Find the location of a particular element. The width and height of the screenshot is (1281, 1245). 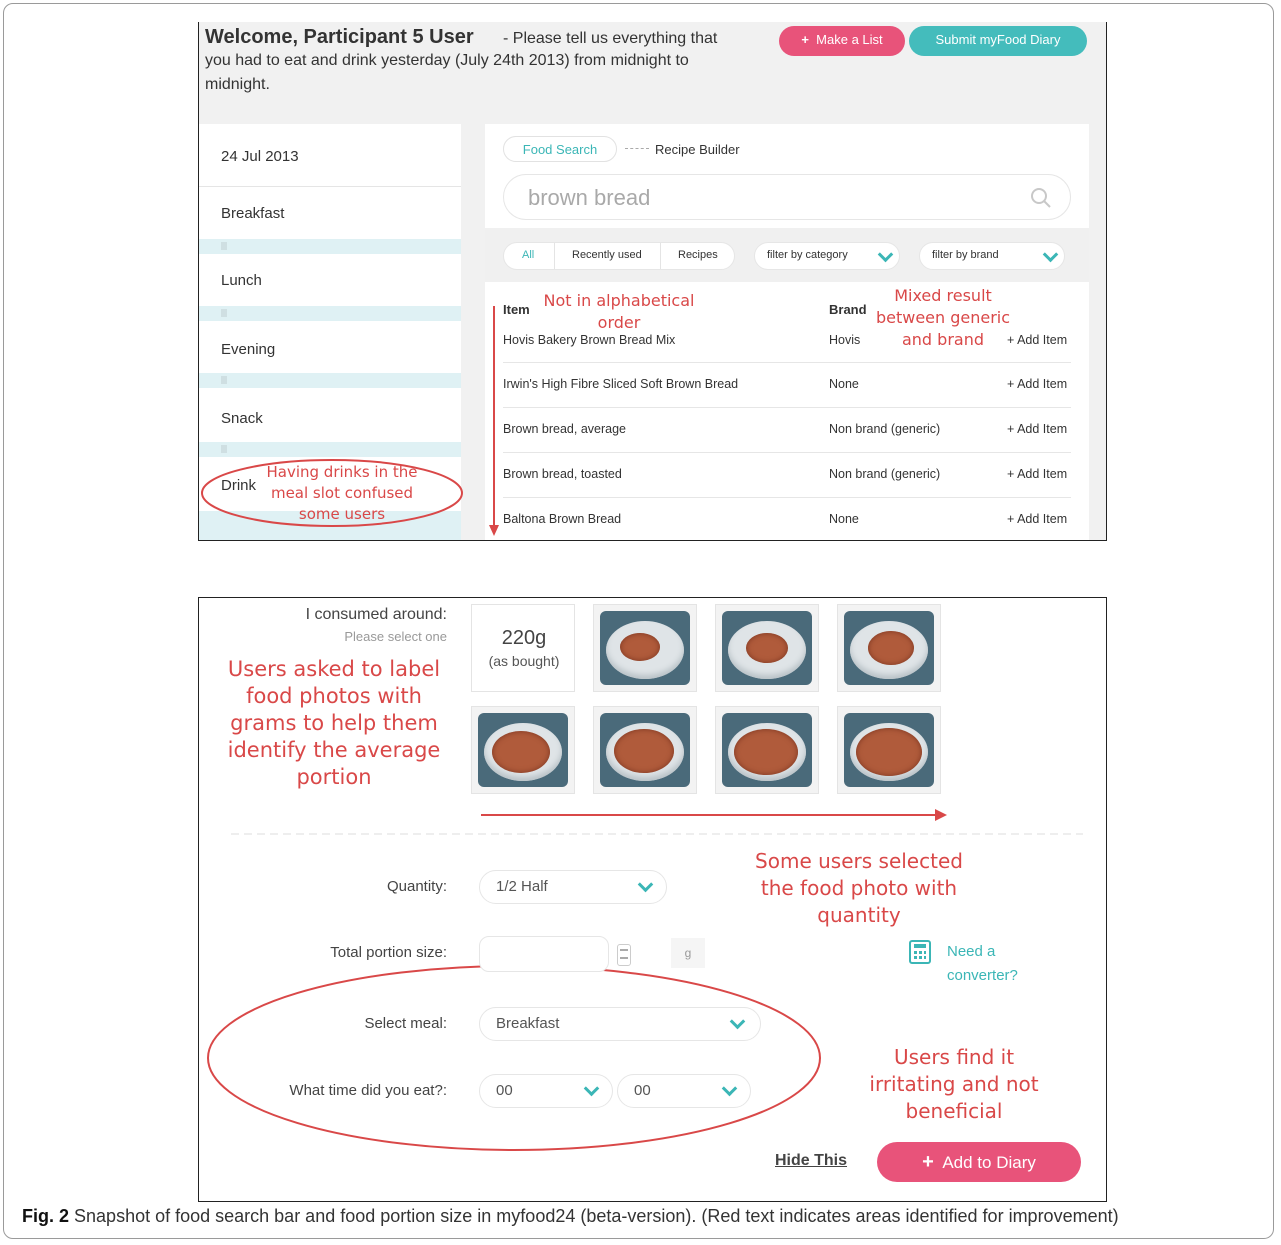

meal-select: Breakfast is located at coordinates (620, 1024).